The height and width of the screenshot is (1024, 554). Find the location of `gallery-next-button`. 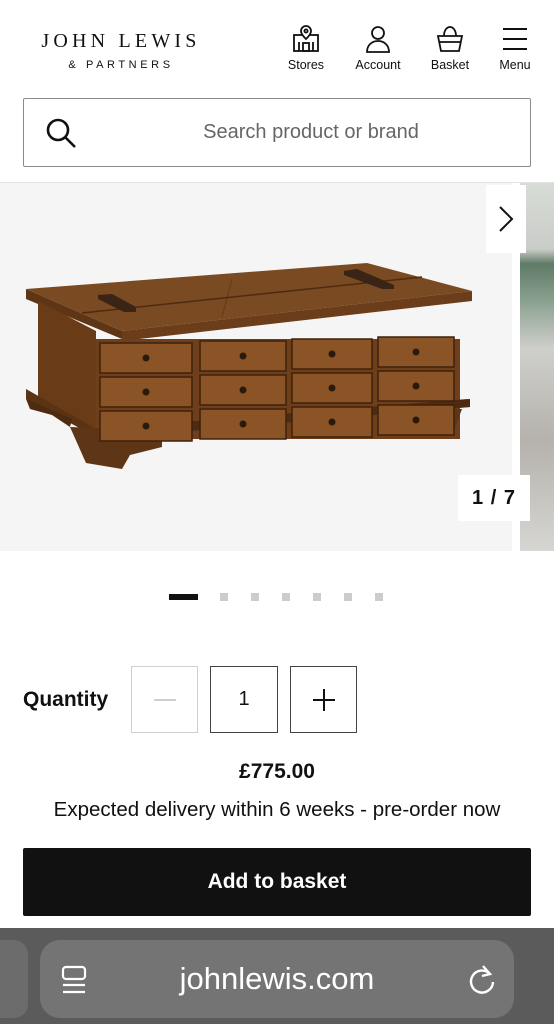

gallery-next-button is located at coordinates (506, 219).